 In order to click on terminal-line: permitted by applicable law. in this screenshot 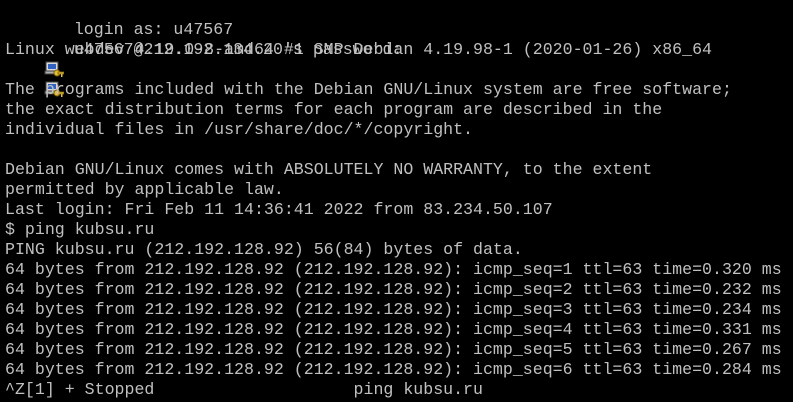, I will do `click(144, 189)`.